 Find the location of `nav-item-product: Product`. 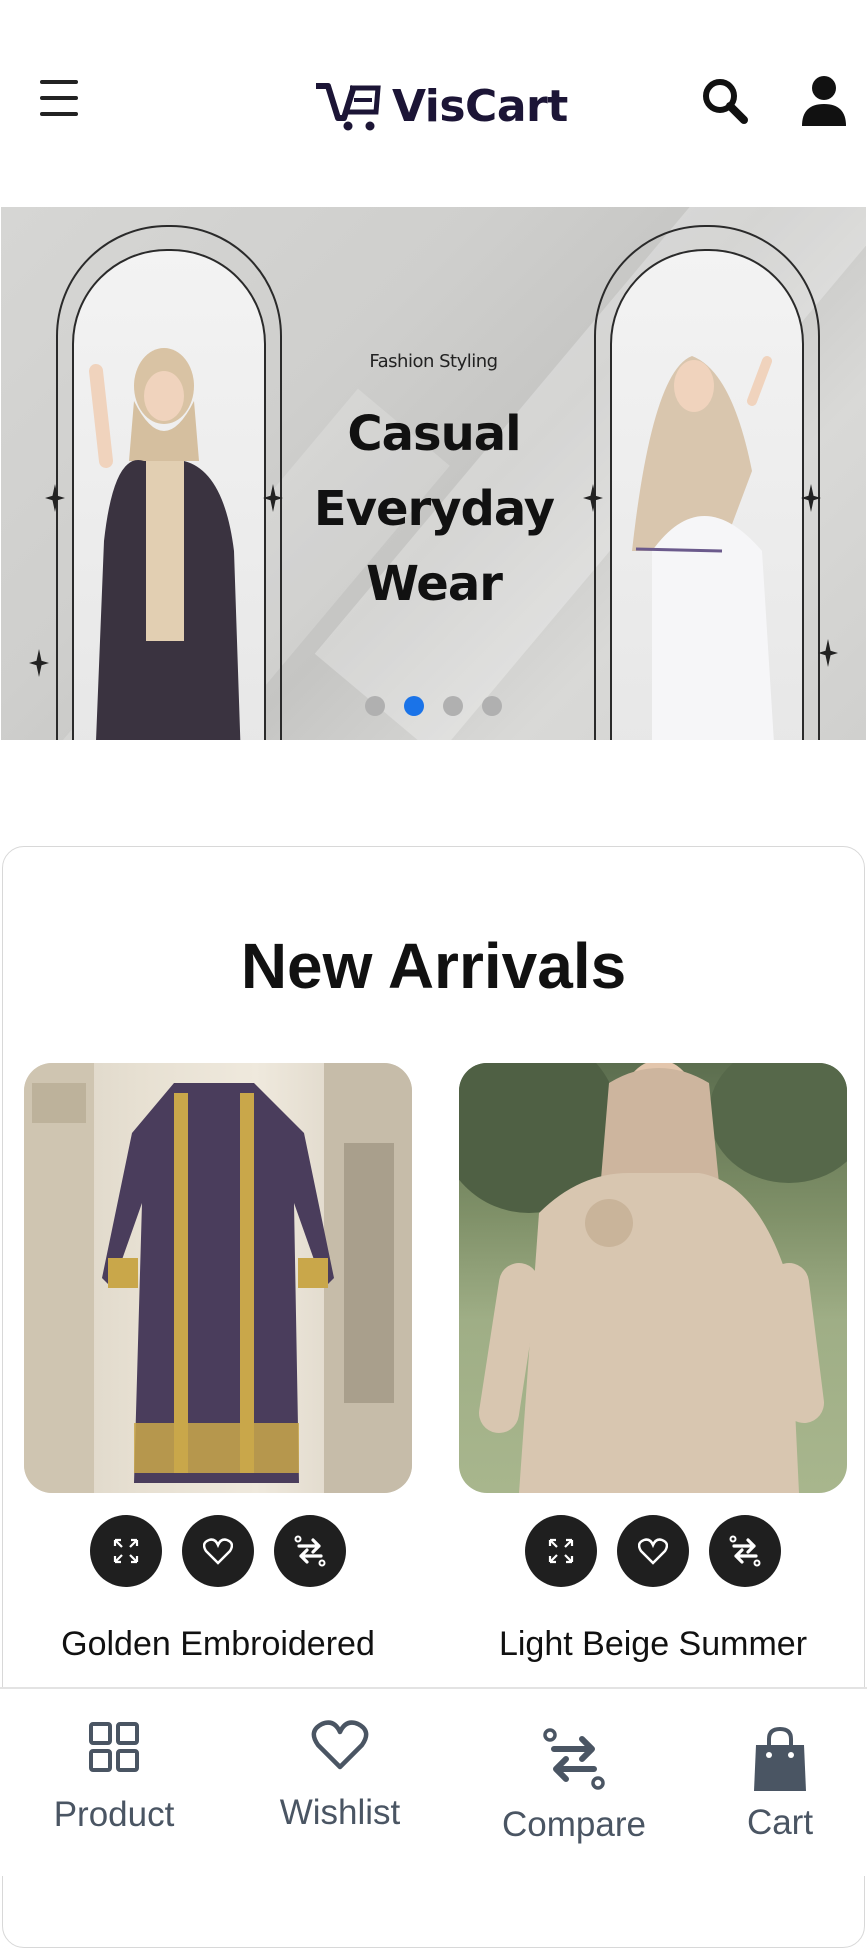

nav-item-product: Product is located at coordinates (114, 1782).